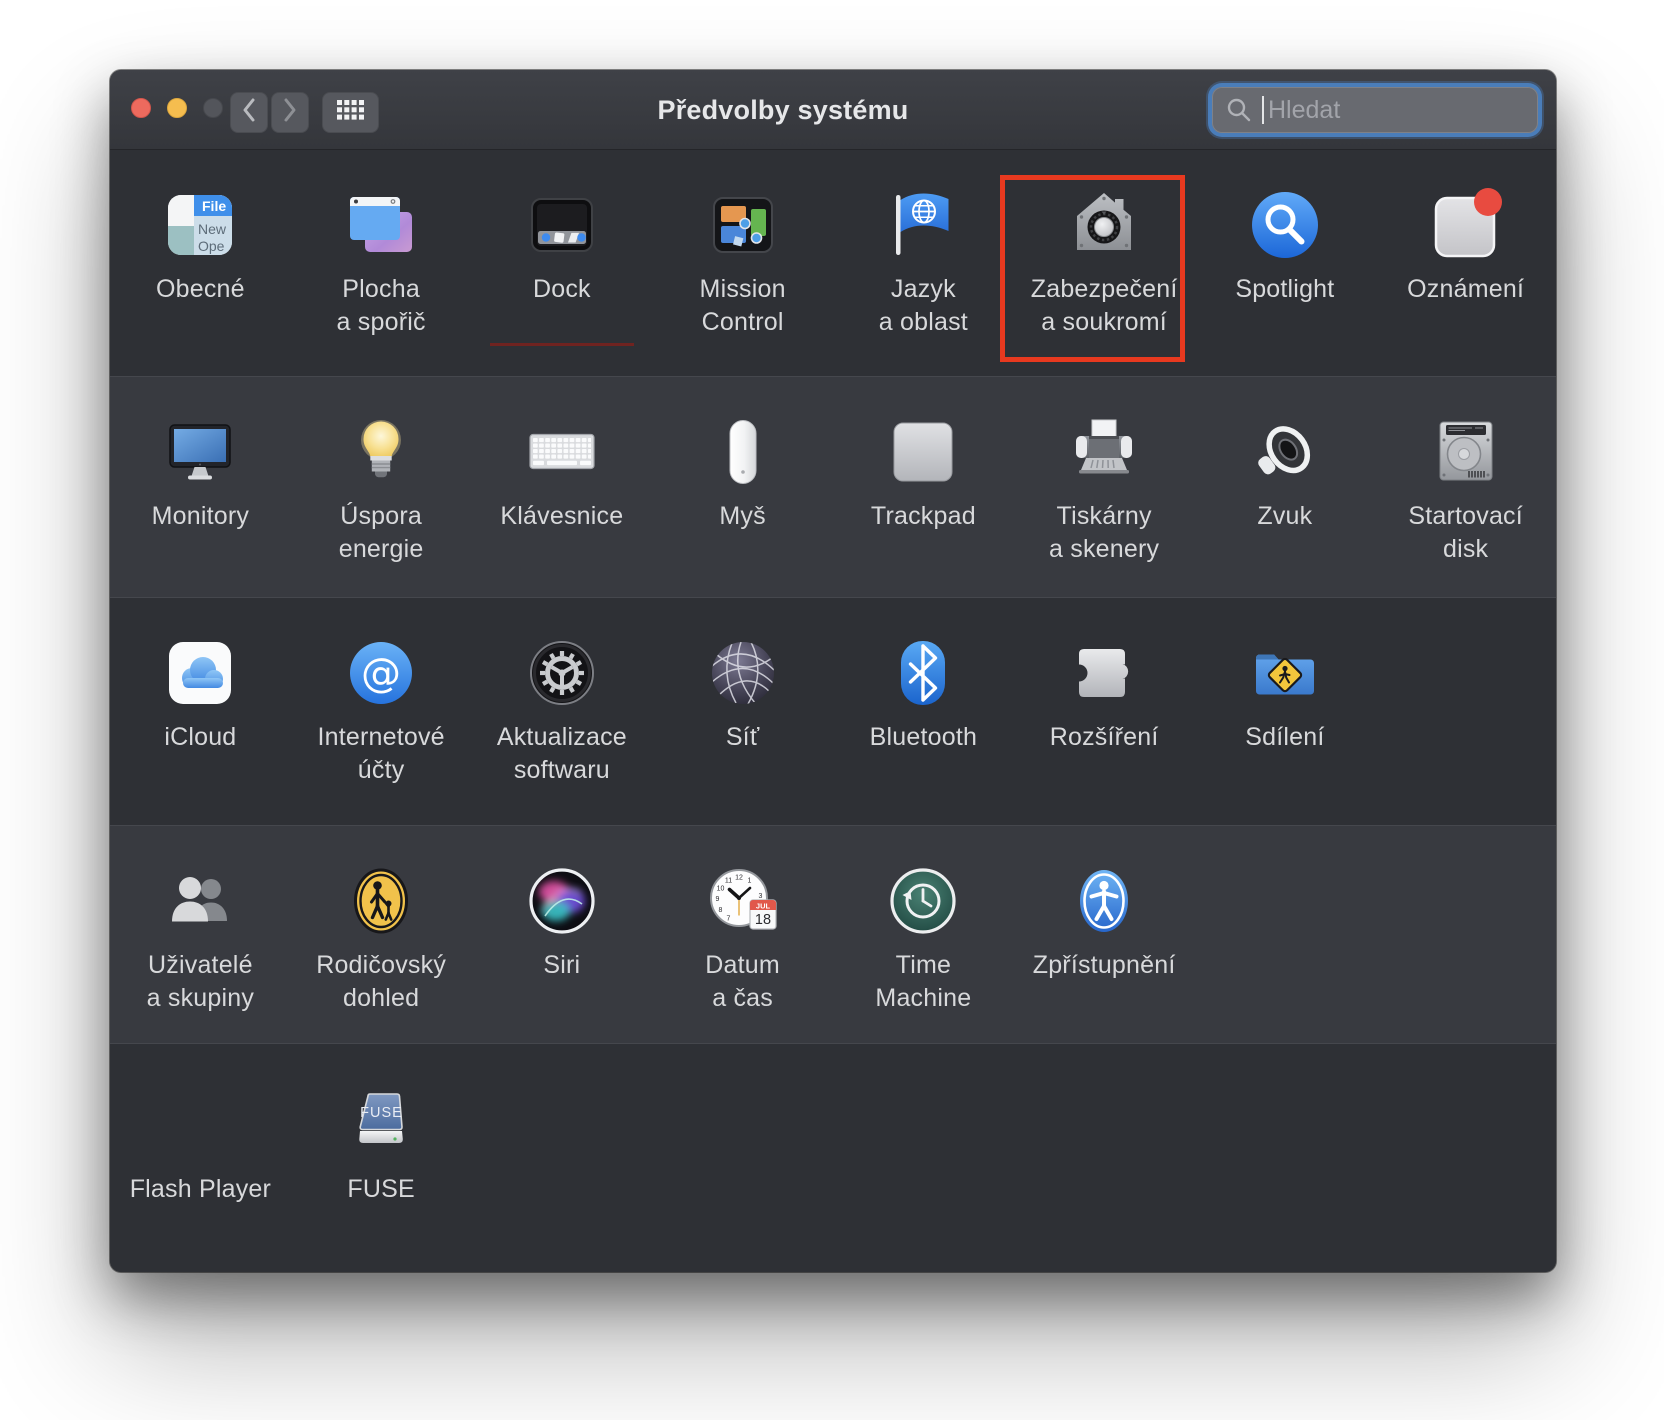  Describe the element at coordinates (743, 901) in the screenshot. I see `date-time-icon: 12 11 1 10 9 8 7 3 JUL 18` at that location.